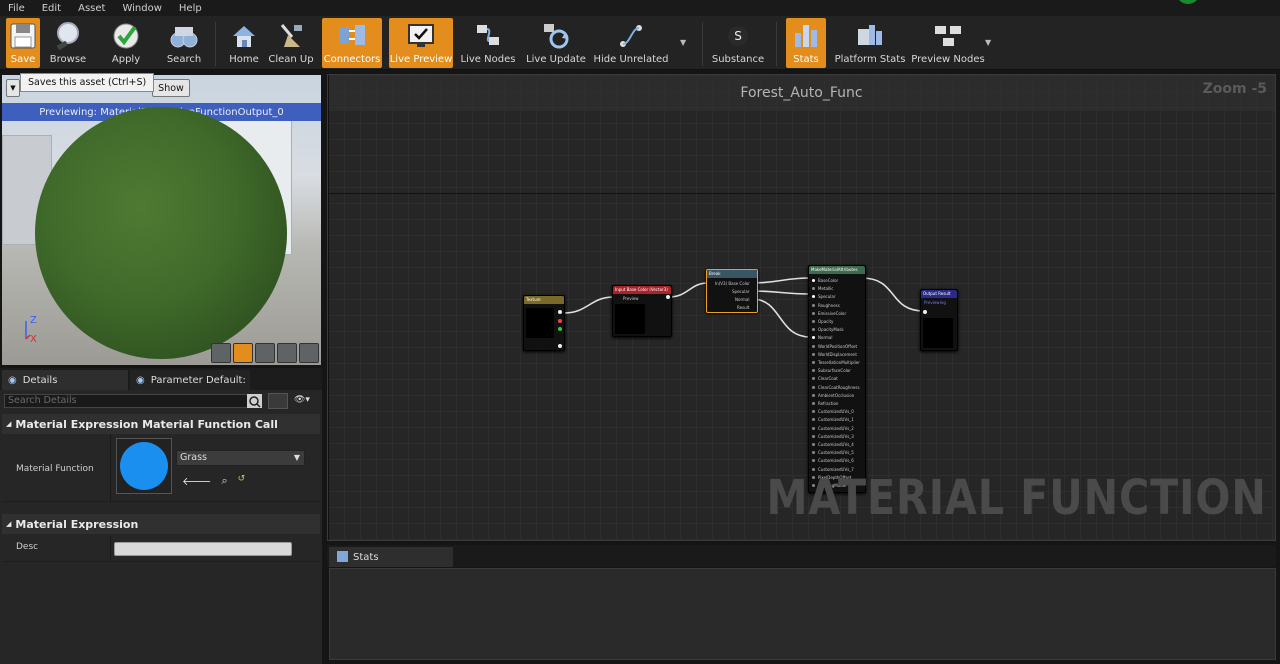 This screenshot has height=664, width=1280. Describe the element at coordinates (225, 481) in the screenshot. I see `browse-magnifier-icon: ⌕` at that location.